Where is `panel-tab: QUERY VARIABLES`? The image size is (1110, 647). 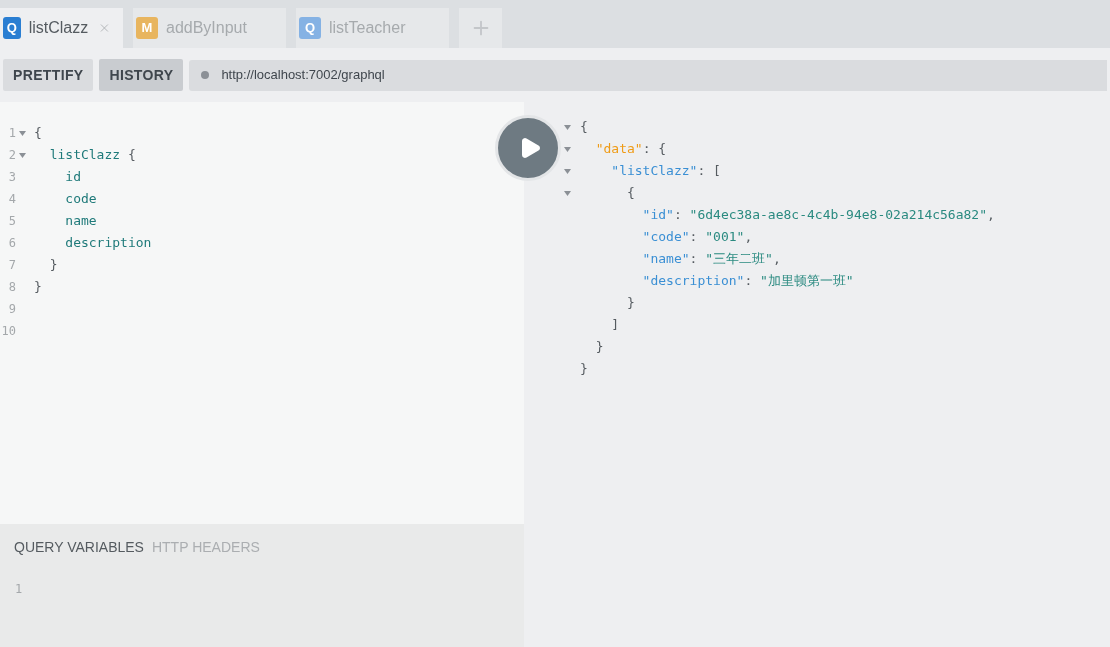 panel-tab: QUERY VARIABLES is located at coordinates (79, 547).